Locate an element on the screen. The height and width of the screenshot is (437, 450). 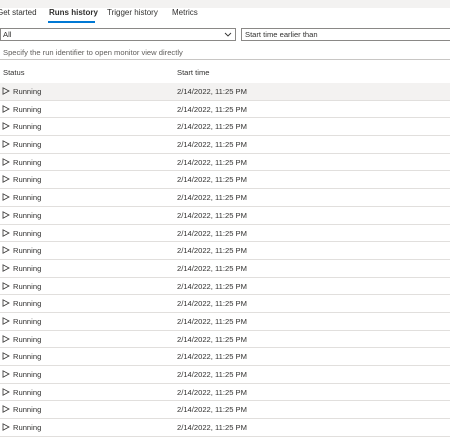
column-header-status: Status is located at coordinates (14, 72).